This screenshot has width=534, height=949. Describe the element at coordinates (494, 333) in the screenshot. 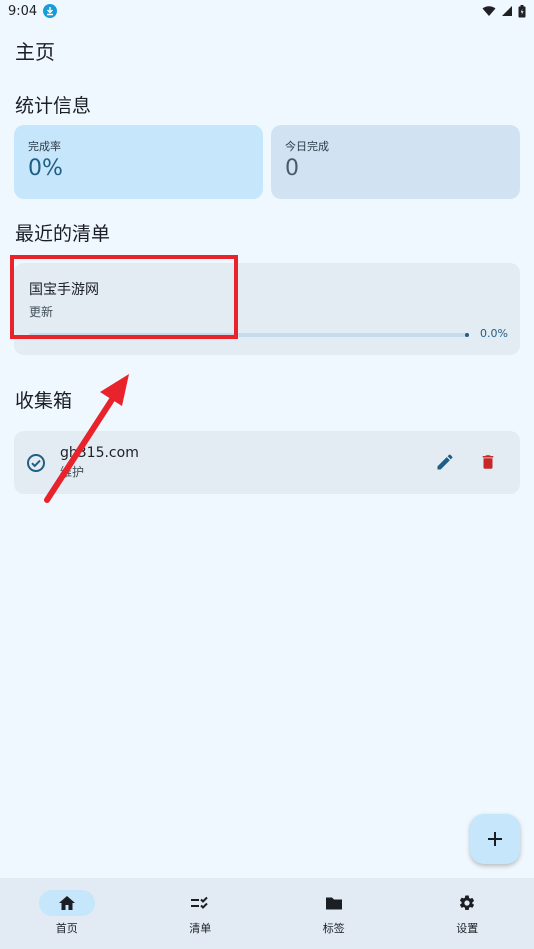

I see `list-progress-text: 0.0%` at that location.